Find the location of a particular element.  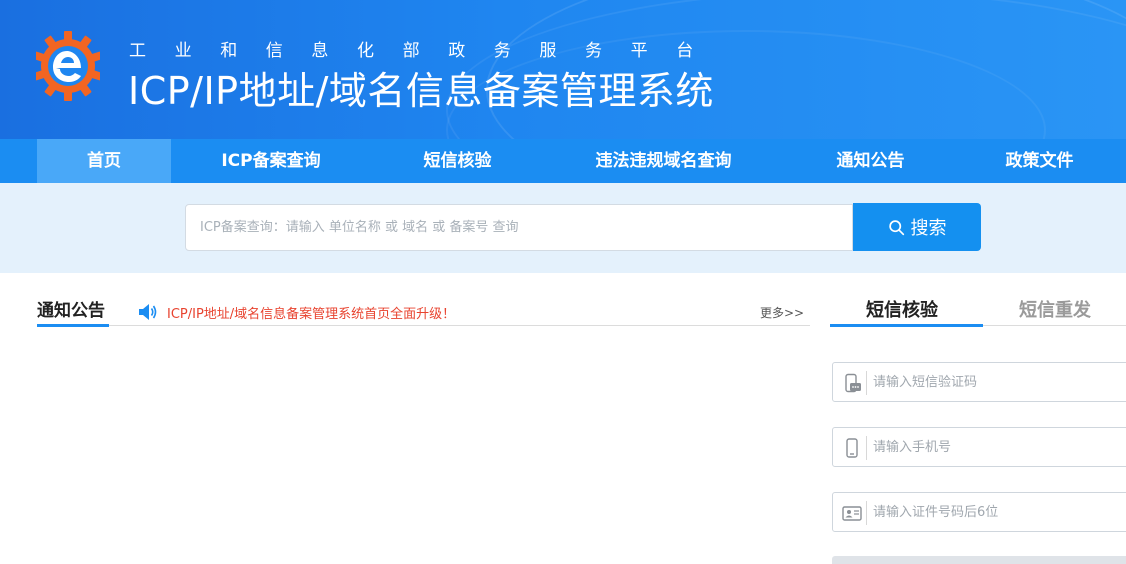

tab-sms-verify: 短信核验 is located at coordinates (902, 309).